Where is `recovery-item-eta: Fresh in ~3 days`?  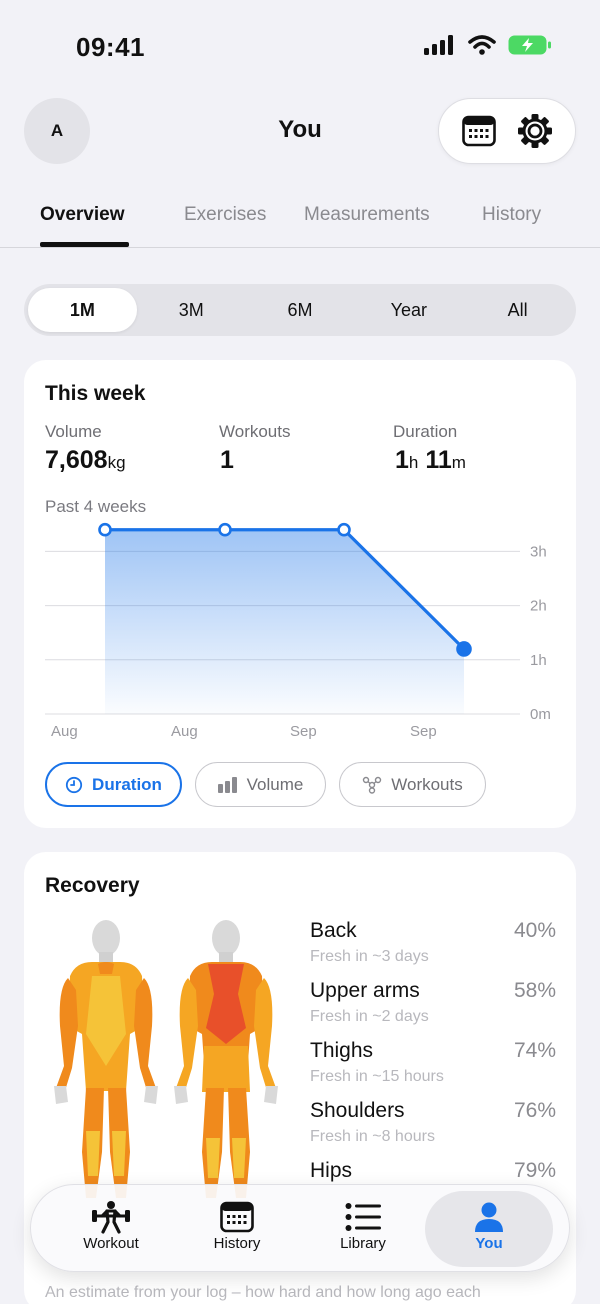
recovery-item-eta: Fresh in ~3 days is located at coordinates (369, 956).